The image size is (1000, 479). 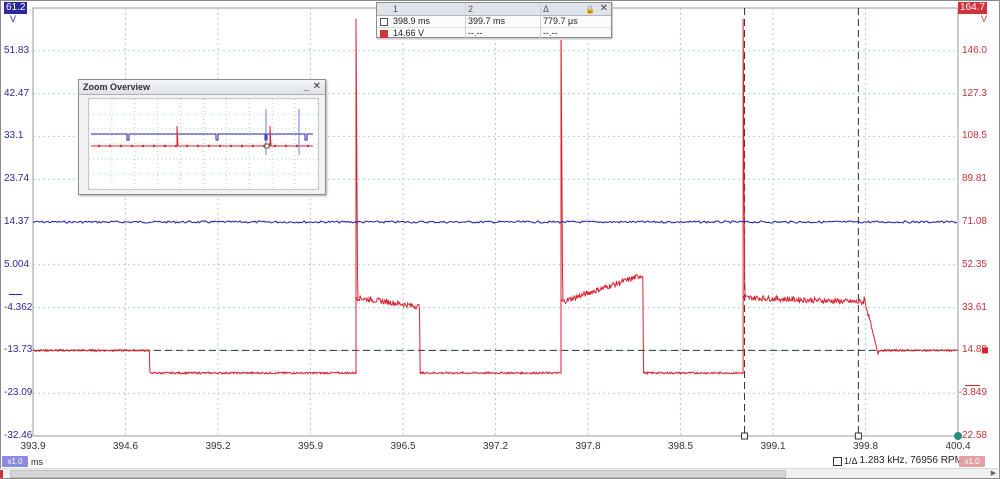 What do you see at coordinates (590, 9) in the screenshot?
I see `lock-icon: 🔒` at bounding box center [590, 9].